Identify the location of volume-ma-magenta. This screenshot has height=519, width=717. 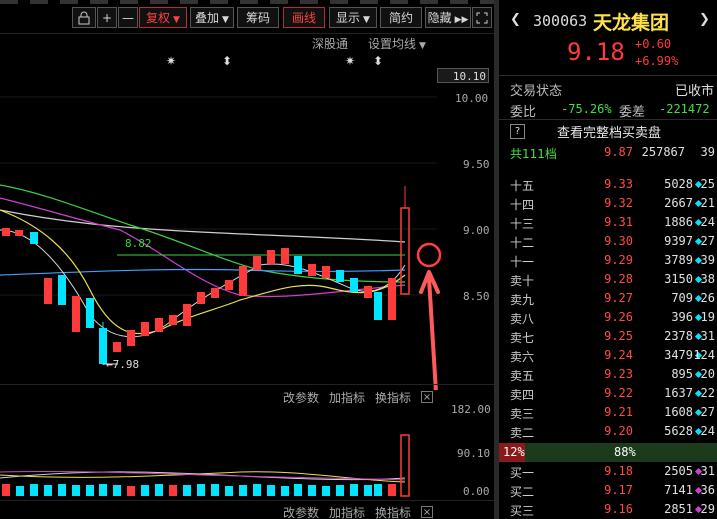
(203, 475).